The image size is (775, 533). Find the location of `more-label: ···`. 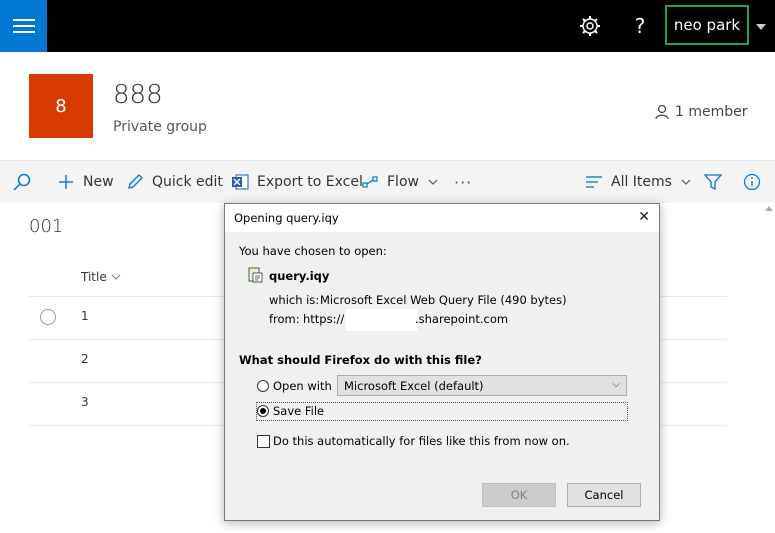

more-label: ··· is located at coordinates (463, 182).